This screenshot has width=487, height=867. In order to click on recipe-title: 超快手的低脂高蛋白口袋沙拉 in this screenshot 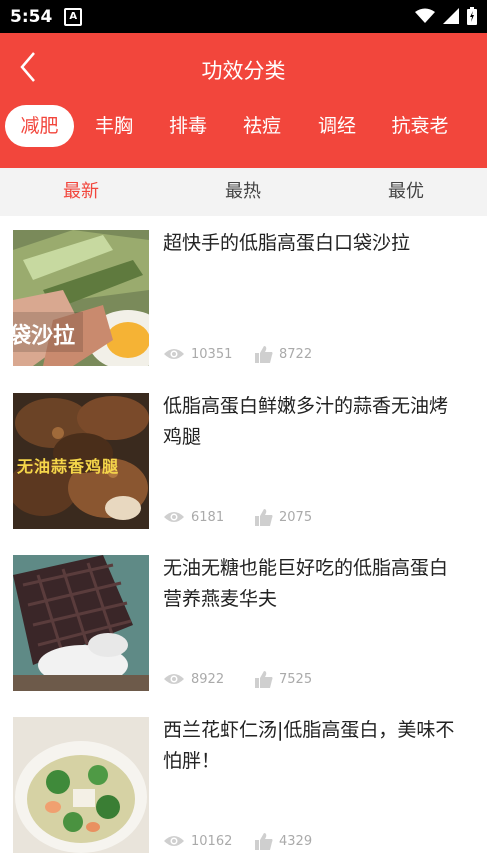, I will do `click(287, 243)`.